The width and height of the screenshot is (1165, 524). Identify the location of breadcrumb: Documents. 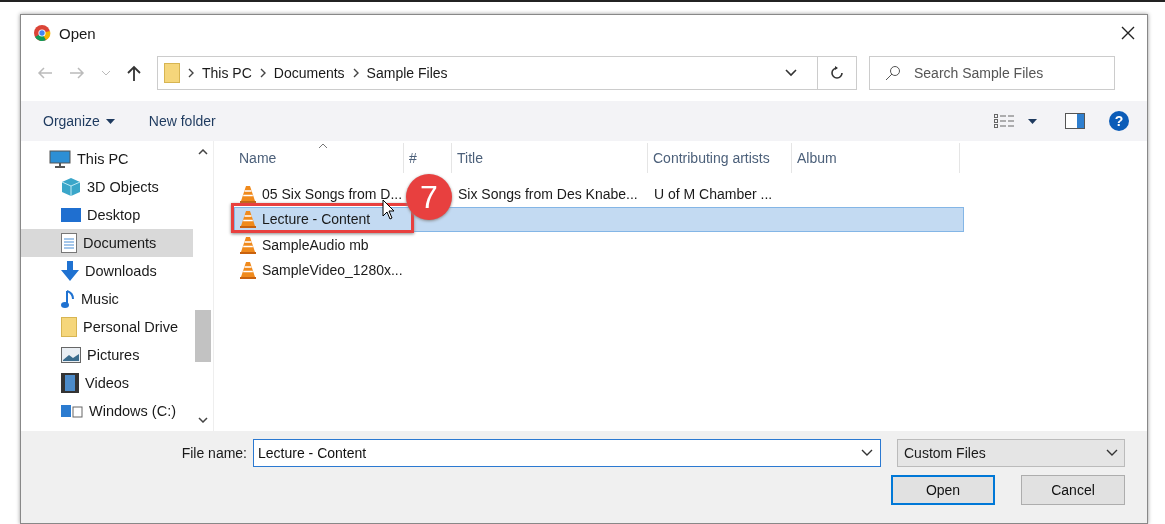
(309, 73).